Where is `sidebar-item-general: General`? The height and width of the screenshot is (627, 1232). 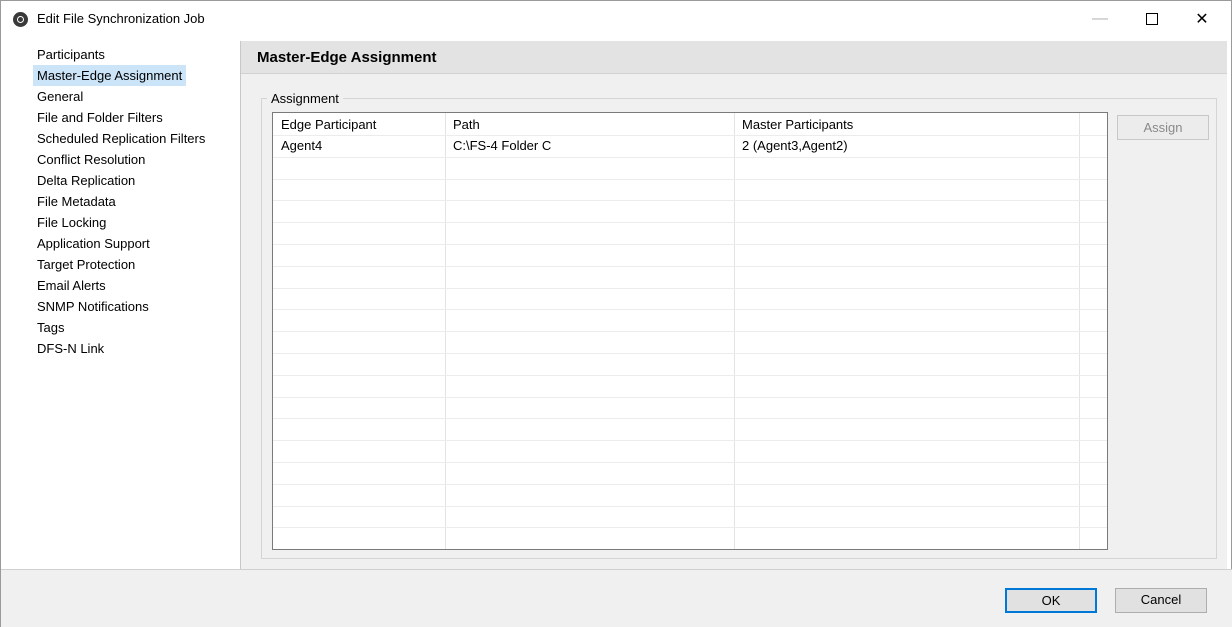
sidebar-item-general: General is located at coordinates (60, 96).